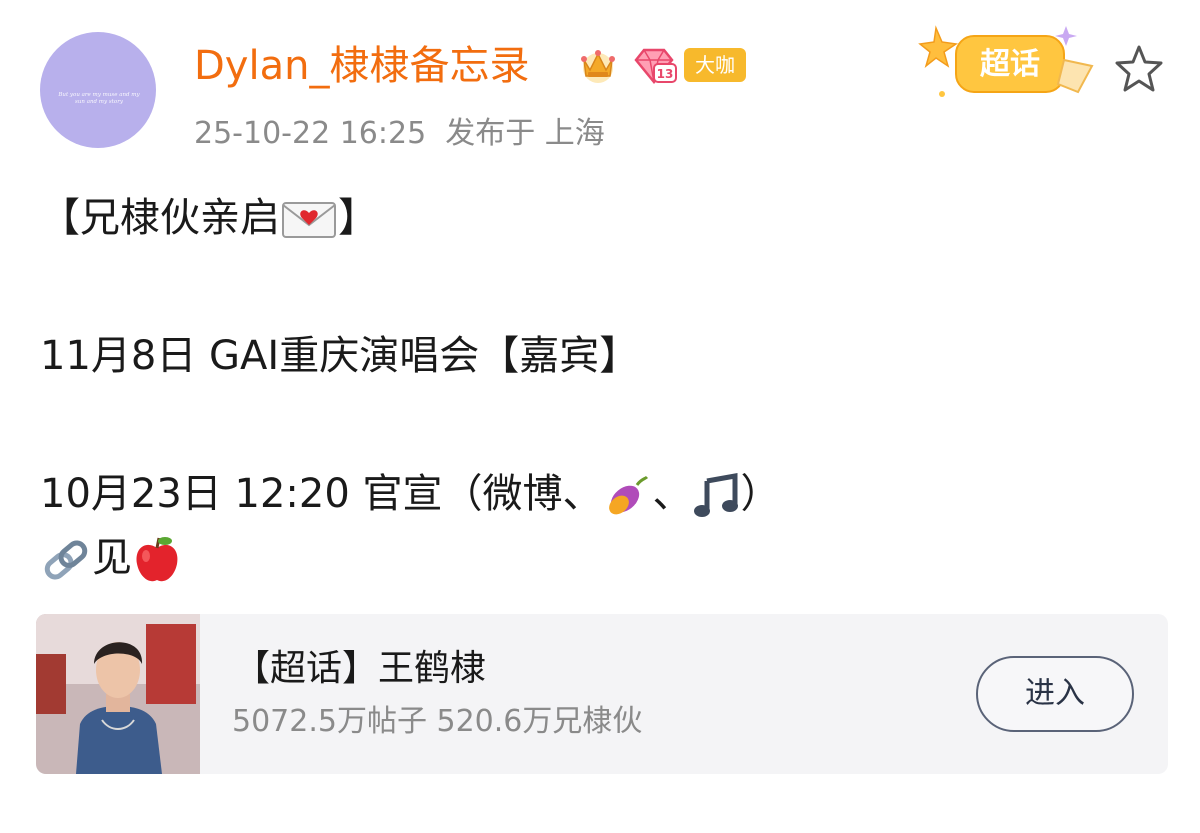  I want to click on daka-badge: 大咖, so click(715, 65).